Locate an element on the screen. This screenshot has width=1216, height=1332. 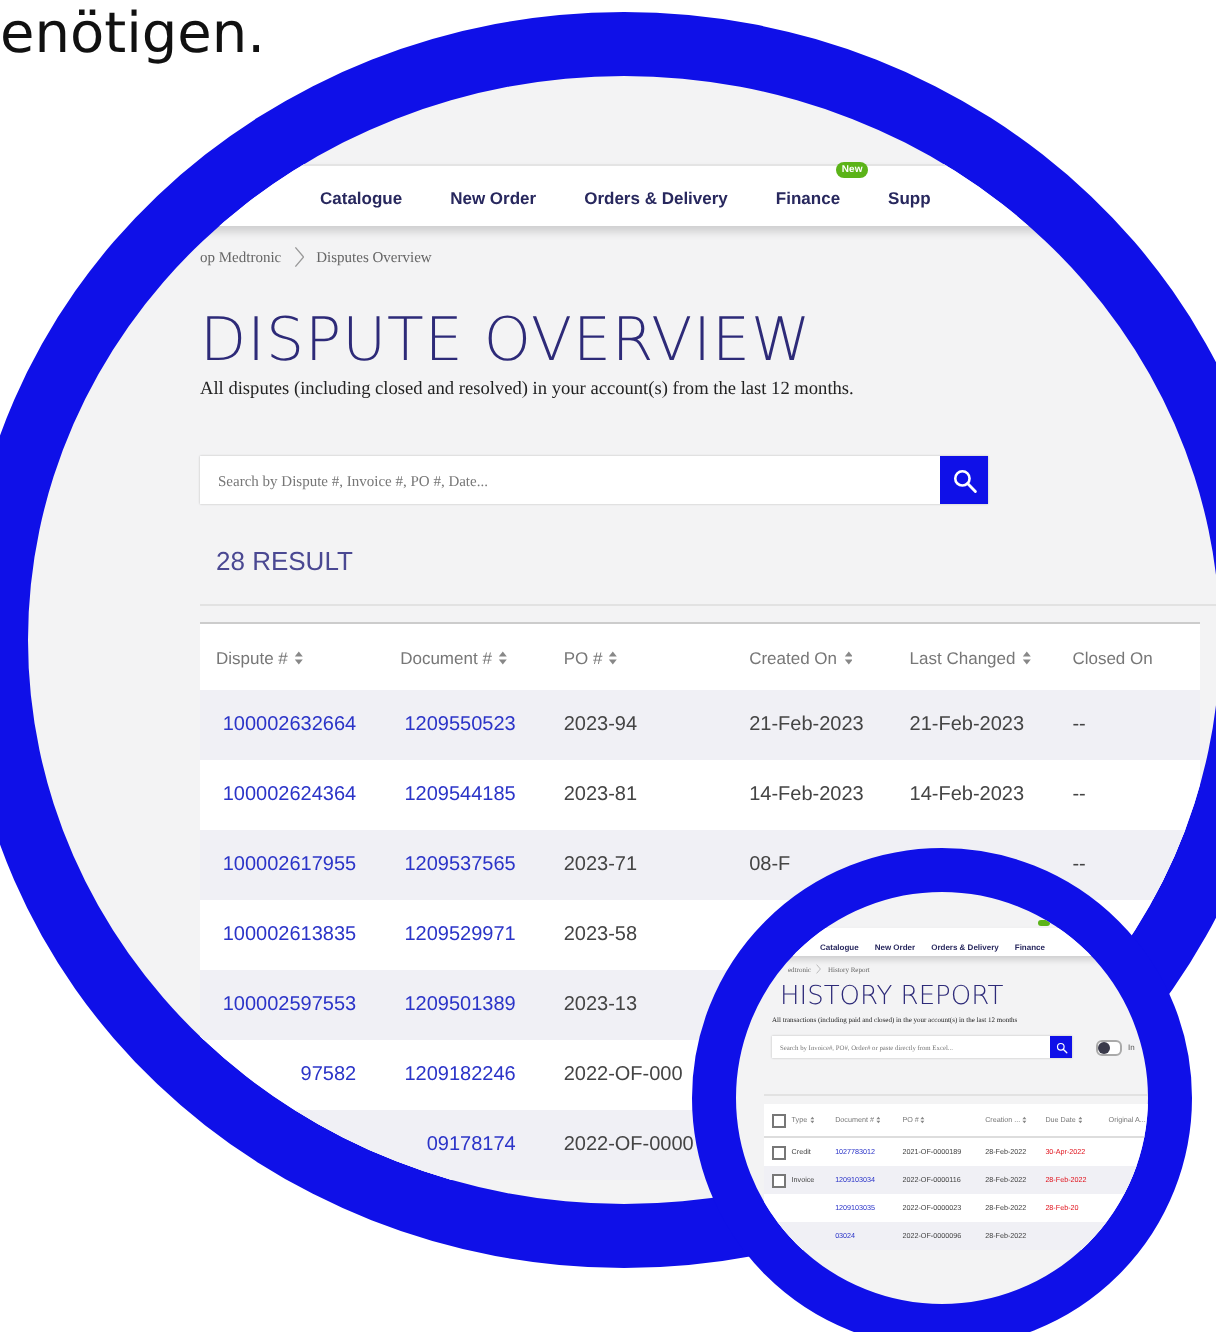
caption-text: enötigen. is located at coordinates (133, 34).